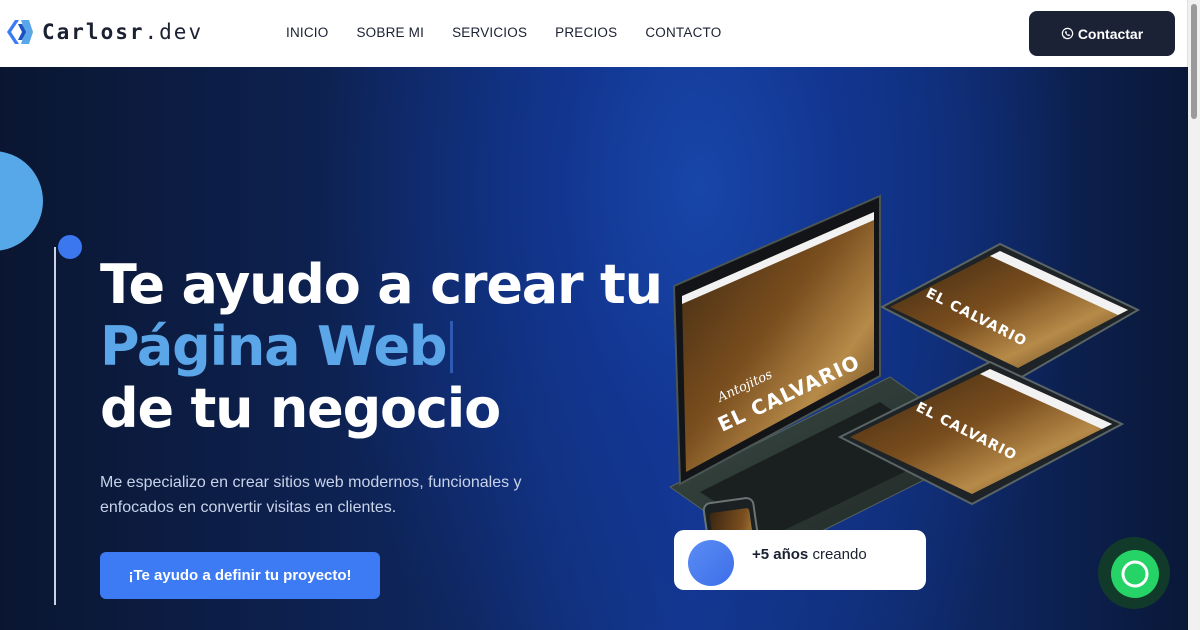  Describe the element at coordinates (837, 554) in the screenshot. I see `stat-rest: creando` at that location.